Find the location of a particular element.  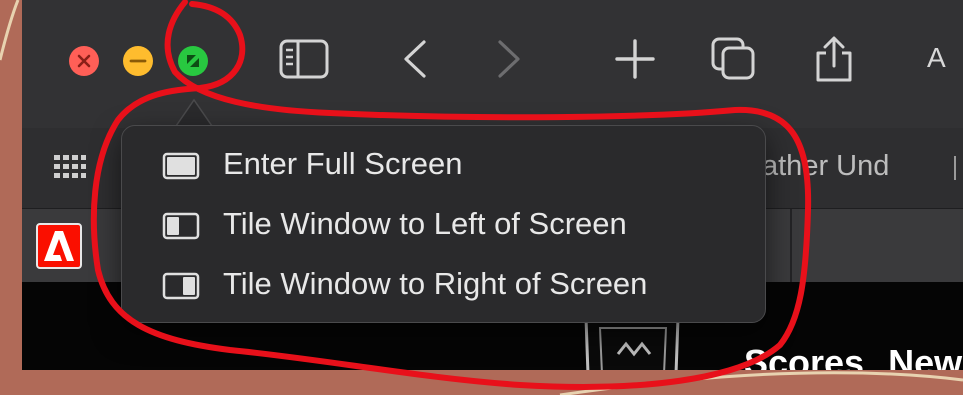

menu-item-enter-full-screen: Enter Full Screen is located at coordinates (443, 165).